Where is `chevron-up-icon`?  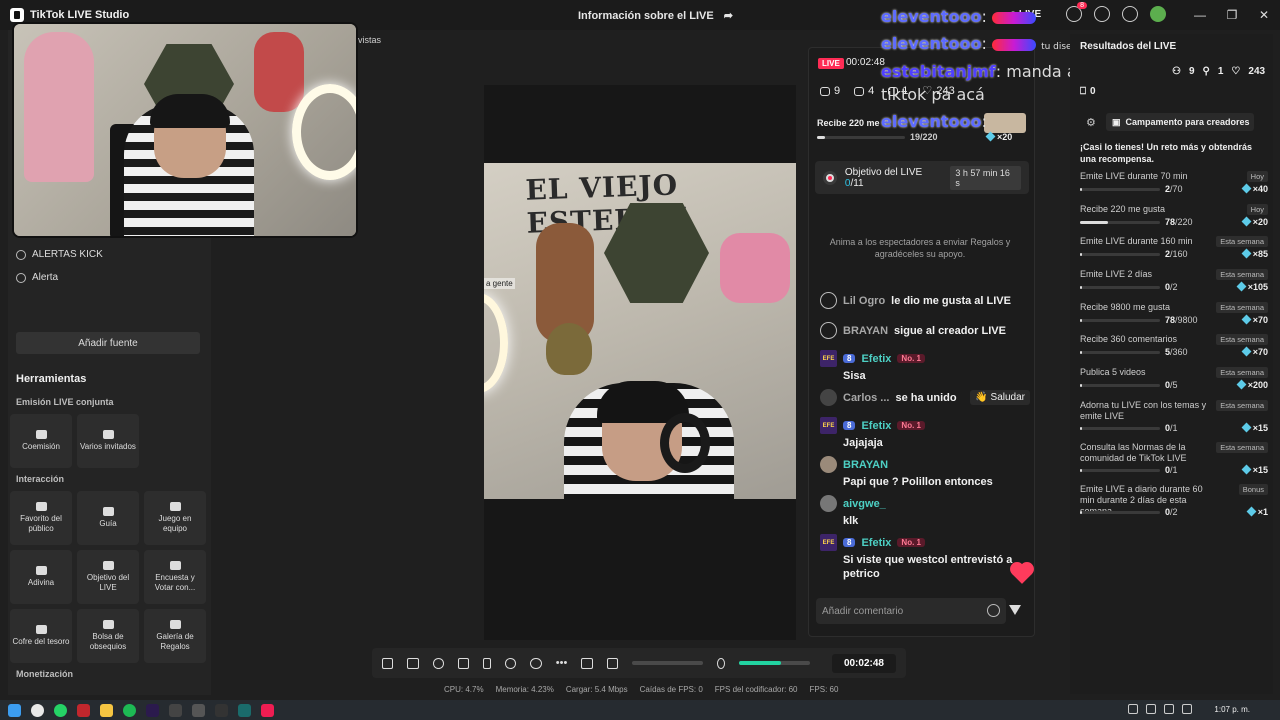
chevron-up-icon is located at coordinates (1133, 709).